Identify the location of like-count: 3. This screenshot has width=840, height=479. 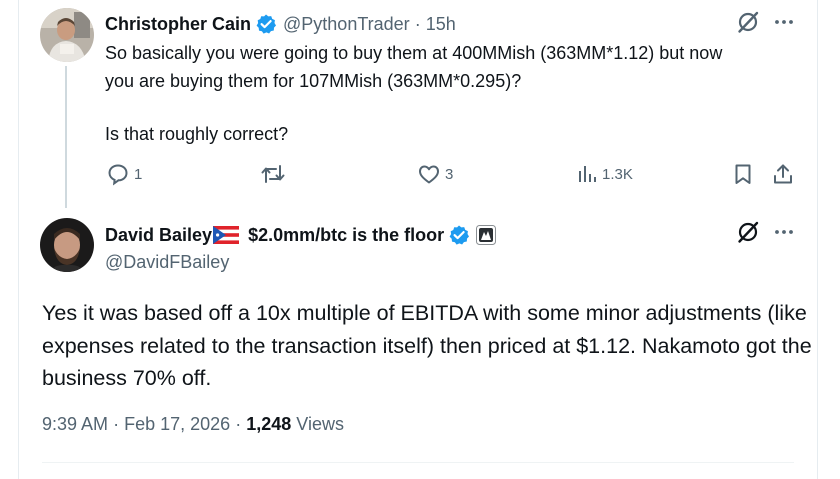
(449, 174).